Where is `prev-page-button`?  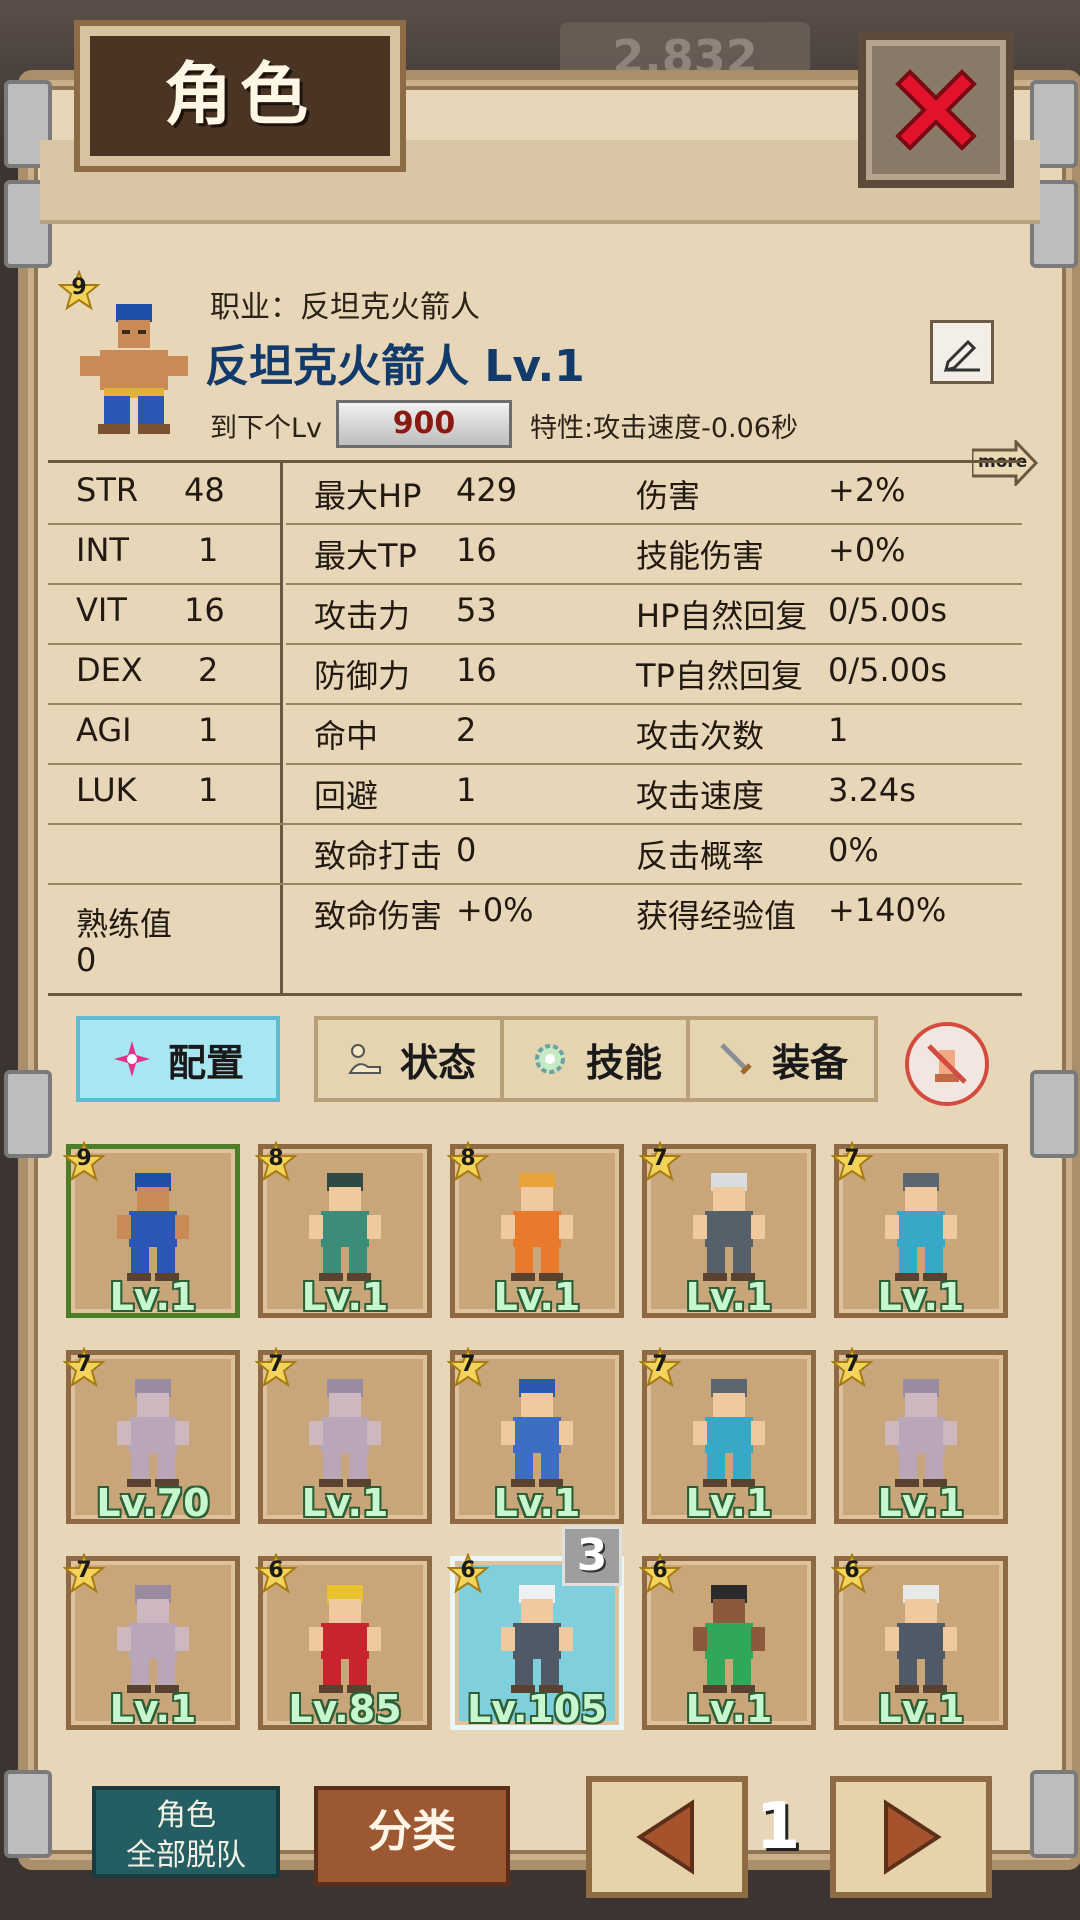
prev-page-button is located at coordinates (667, 1837).